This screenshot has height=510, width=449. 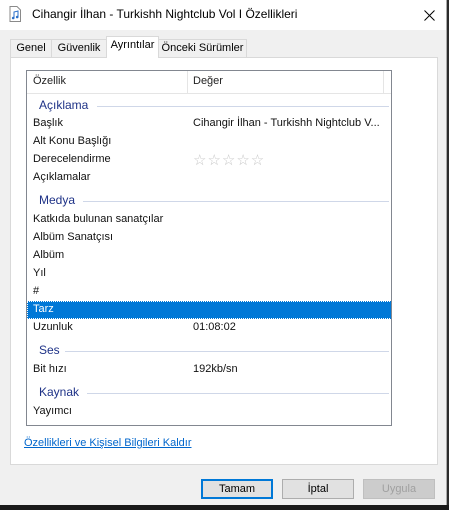 What do you see at coordinates (15, 14) in the screenshot?
I see `audio-file-icon` at bounding box center [15, 14].